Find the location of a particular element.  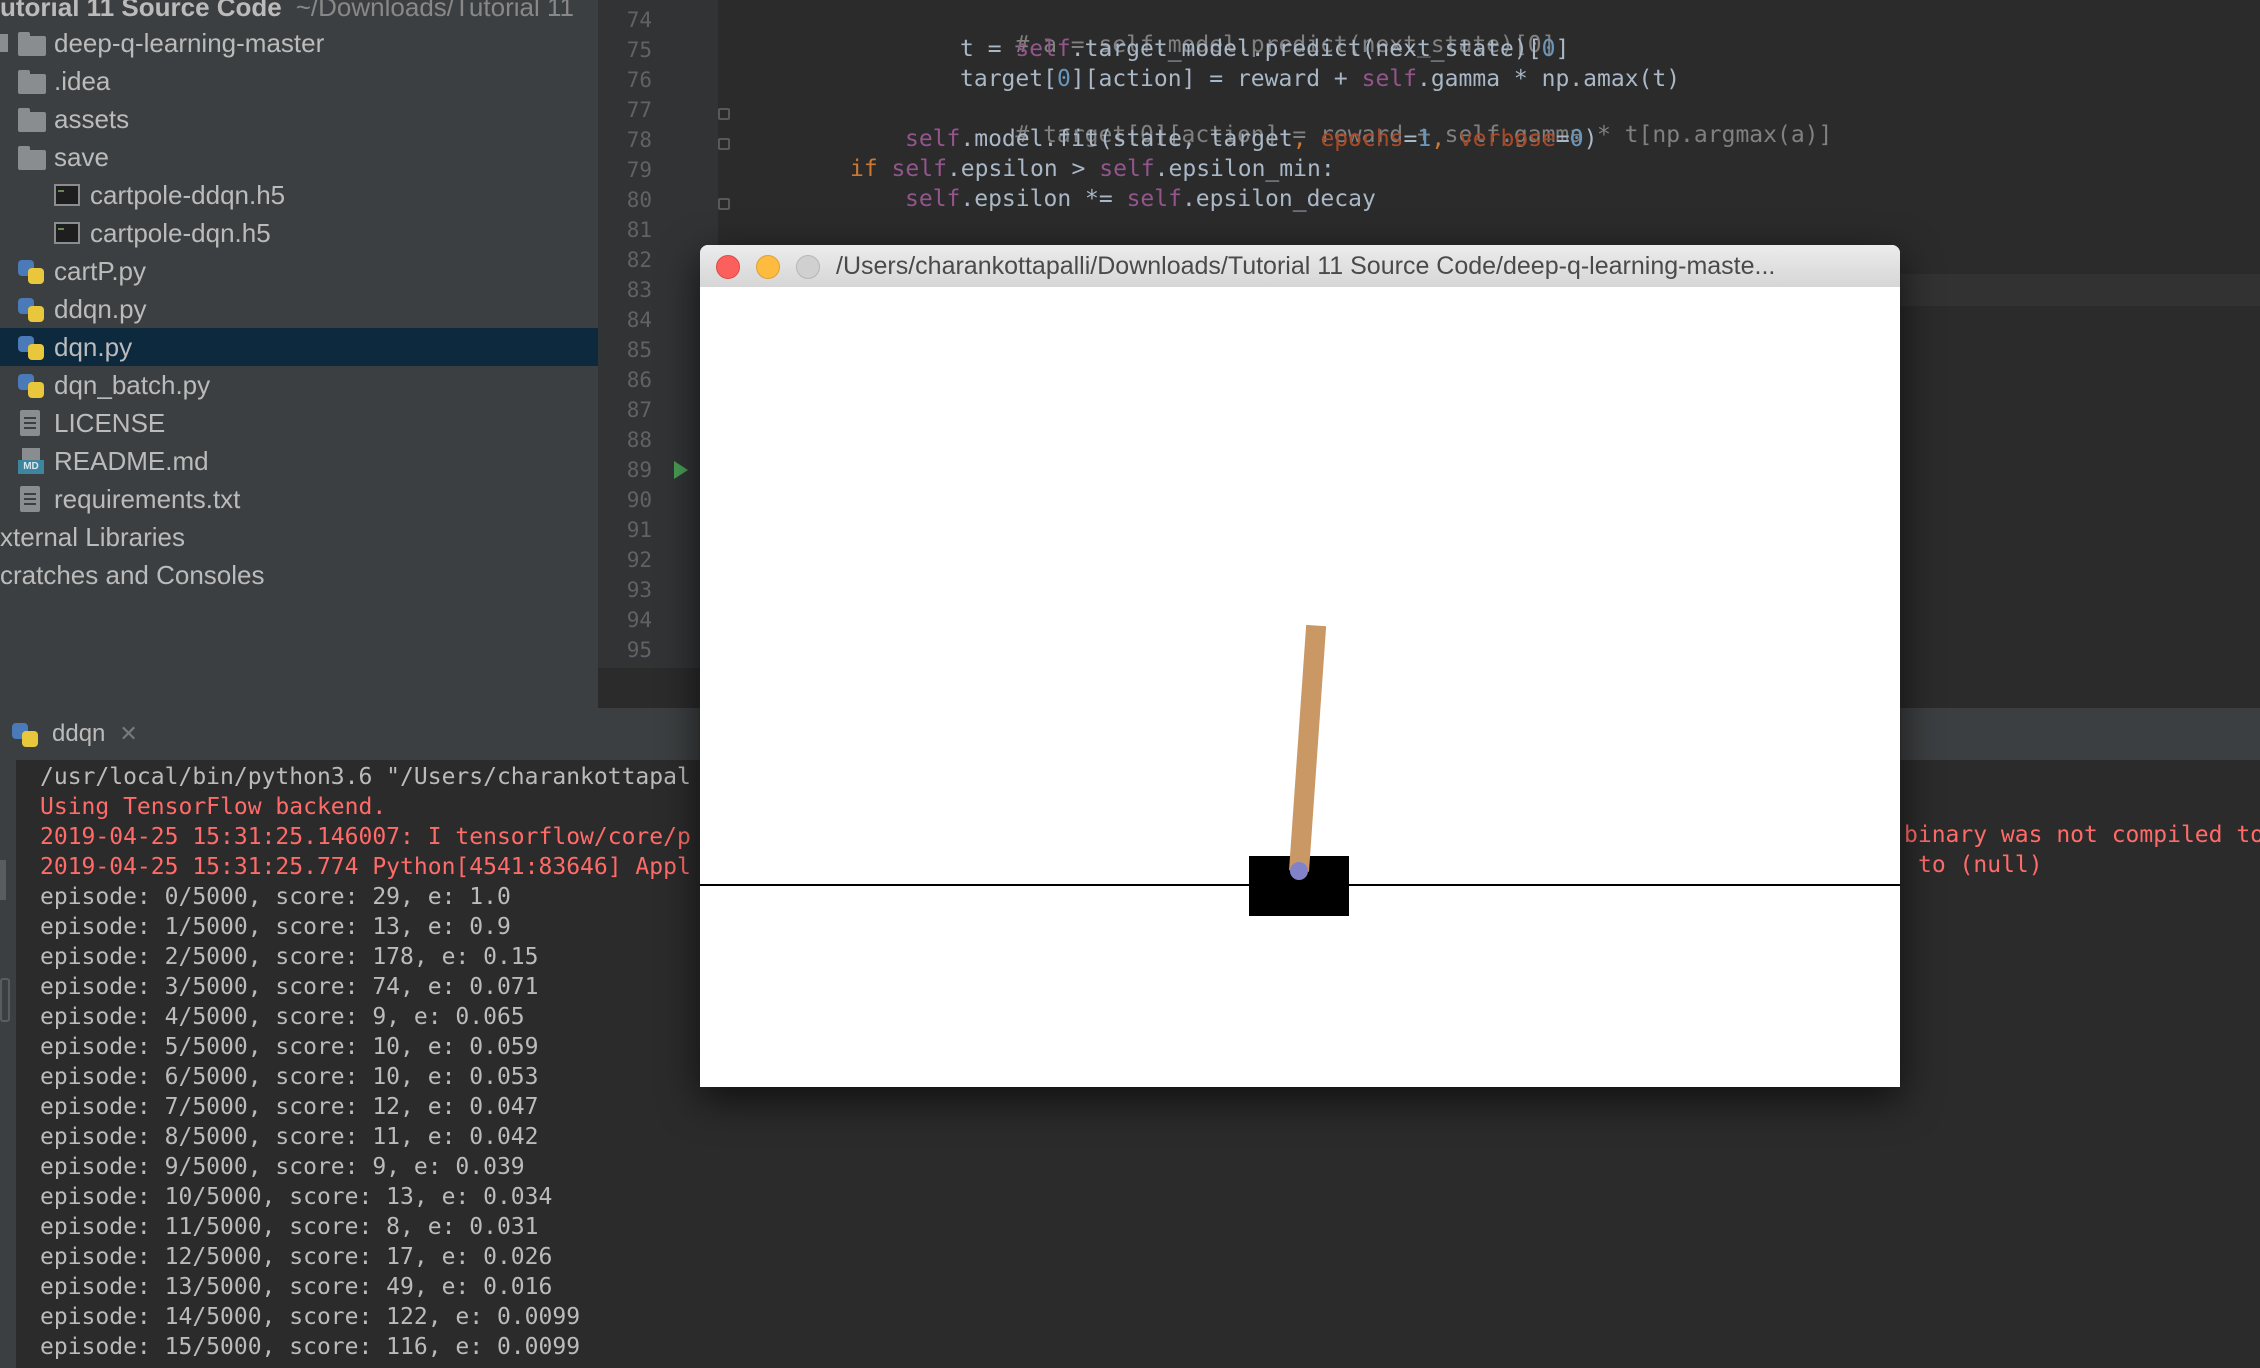

expand-arrow-icon is located at coordinates (4, 43).